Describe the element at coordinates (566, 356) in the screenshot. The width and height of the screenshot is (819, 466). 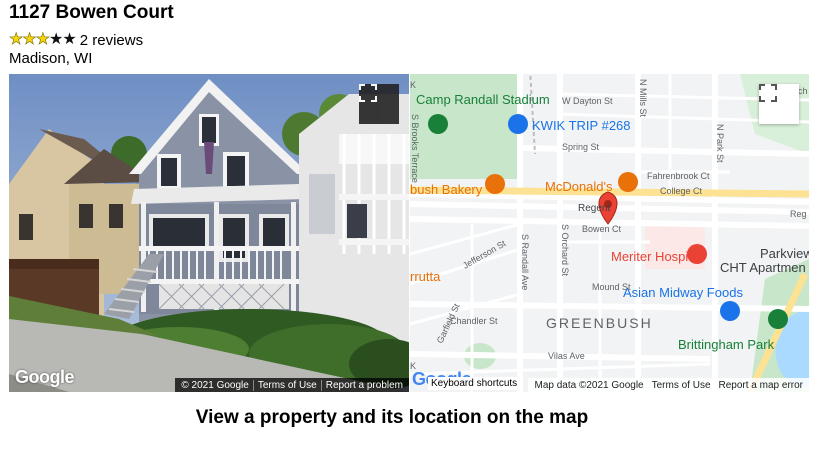
I see `map-label-vilas: Vilas Ave` at that location.